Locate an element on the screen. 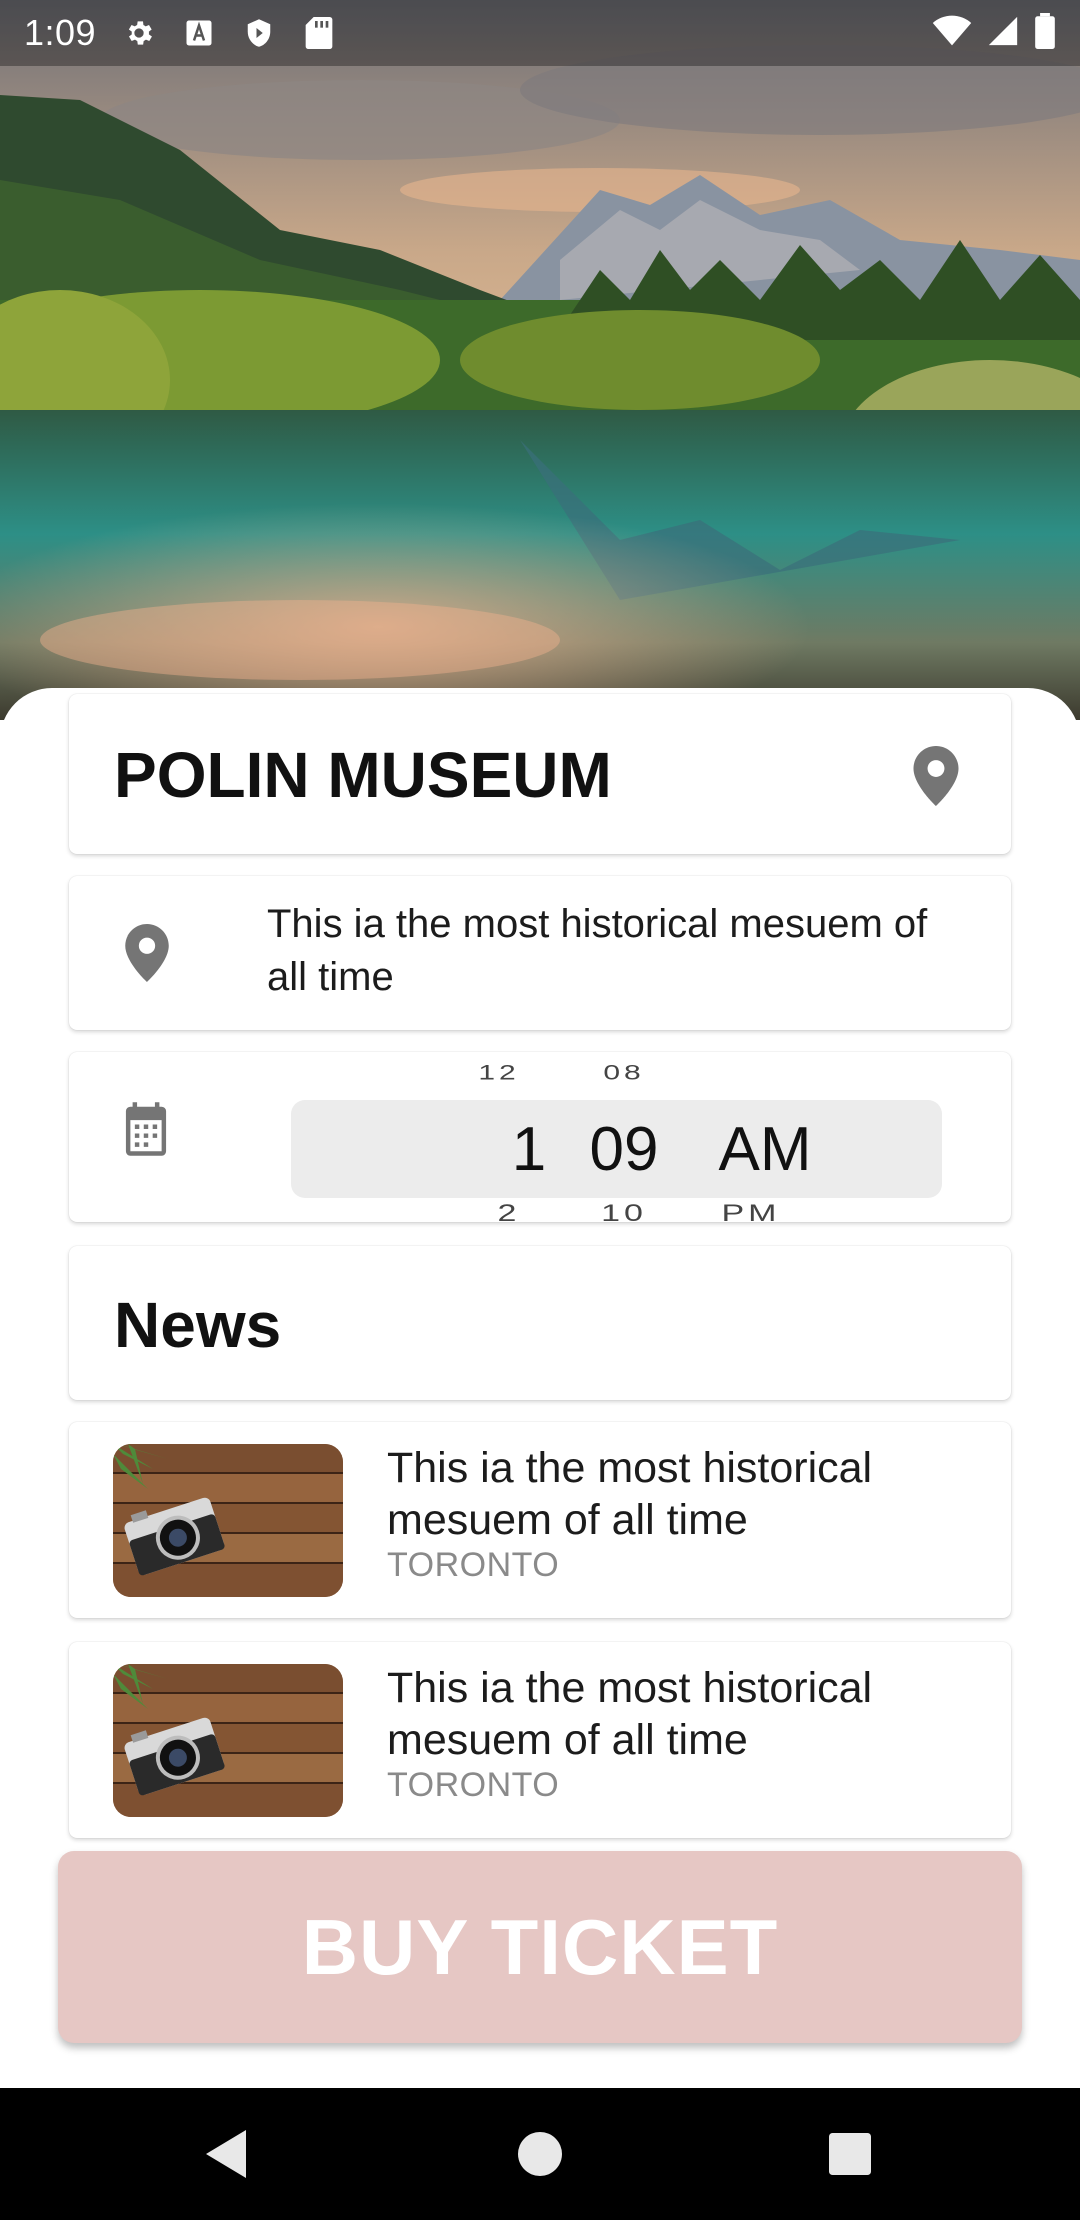  status-time: 1:09 is located at coordinates (60, 32).